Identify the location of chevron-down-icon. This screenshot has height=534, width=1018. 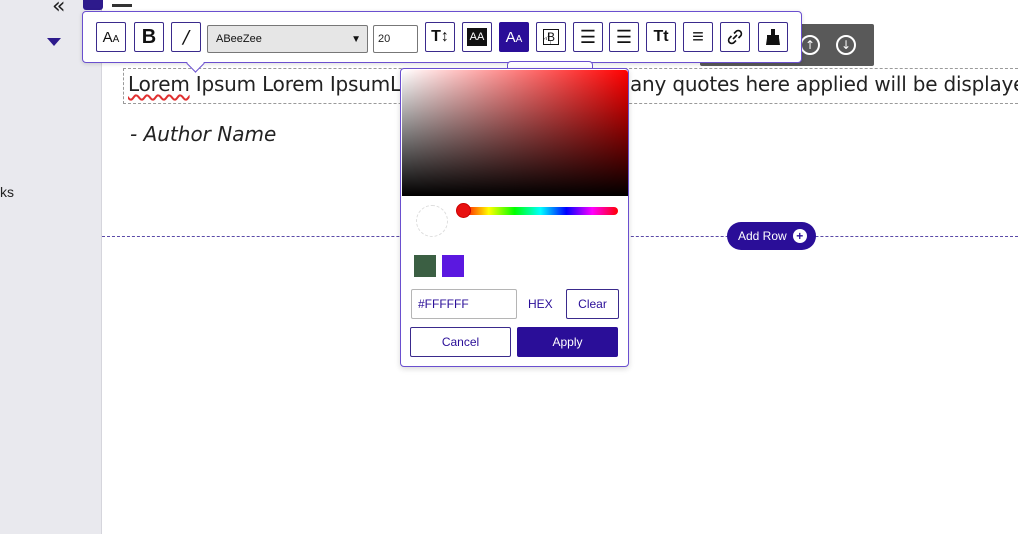
(54, 42).